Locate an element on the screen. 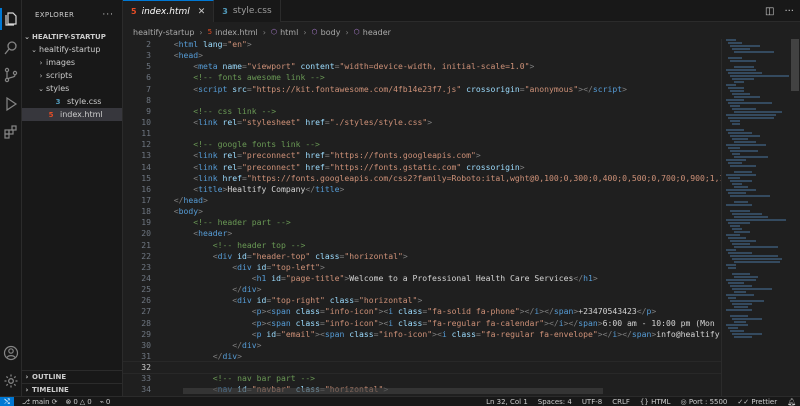  code-line: 30 </div> is located at coordinates (422, 345).